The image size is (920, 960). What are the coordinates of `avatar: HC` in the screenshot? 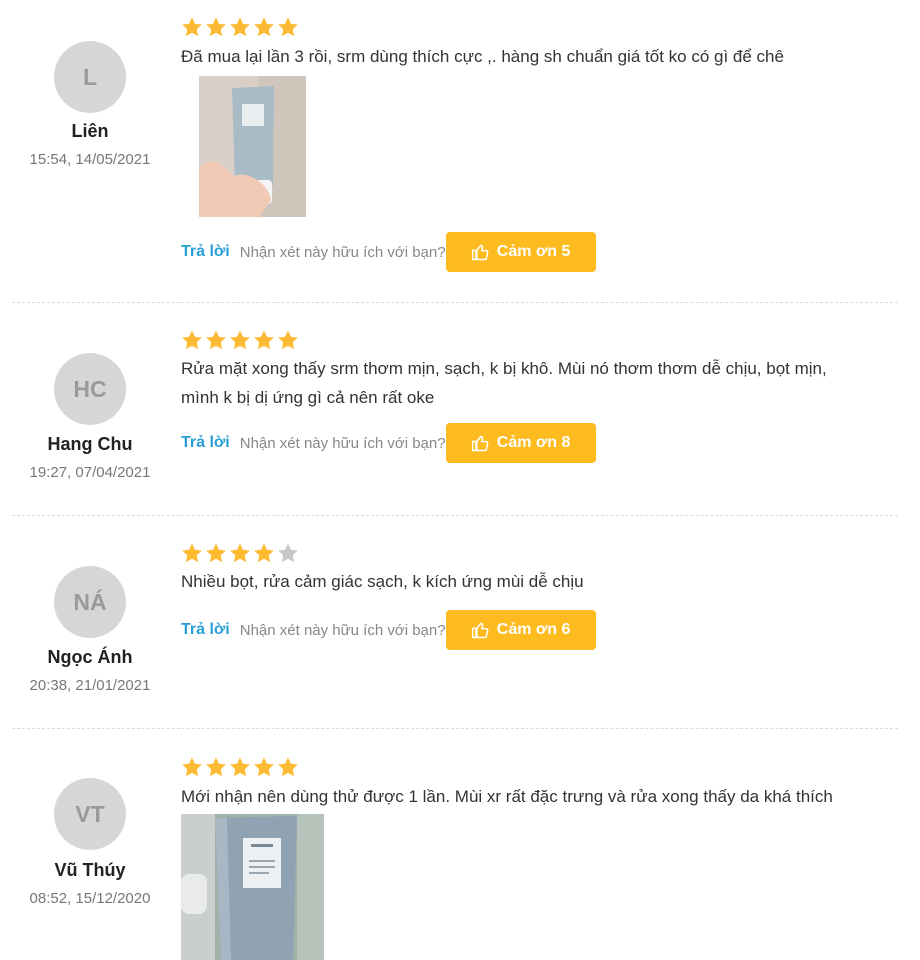 It's located at (90, 389).